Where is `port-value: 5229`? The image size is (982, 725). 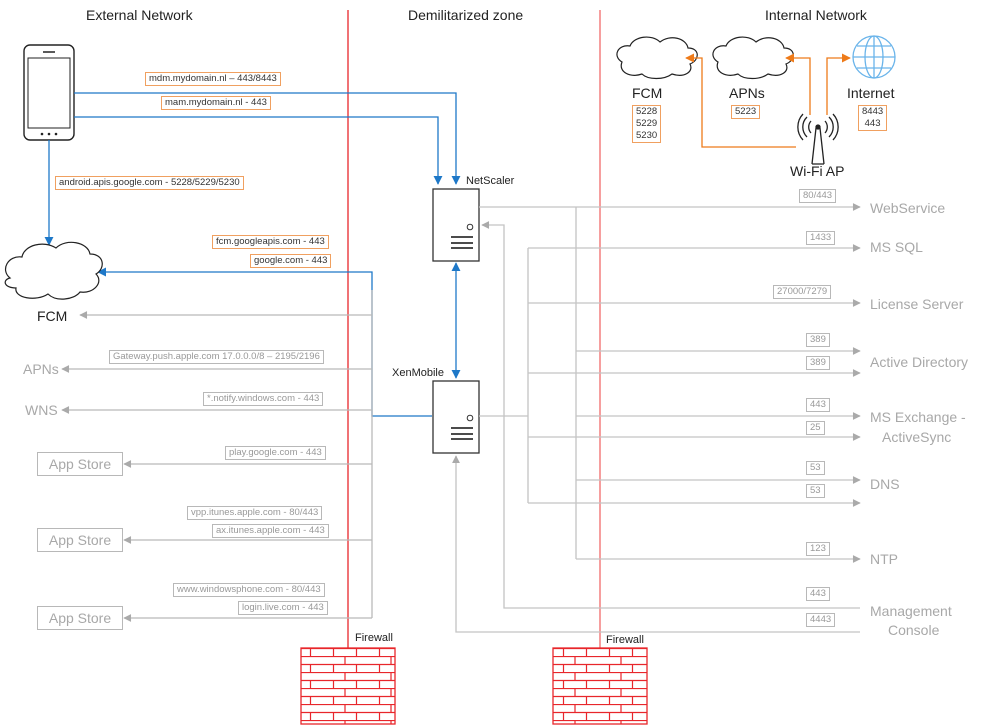
port-value: 5229 is located at coordinates (647, 123).